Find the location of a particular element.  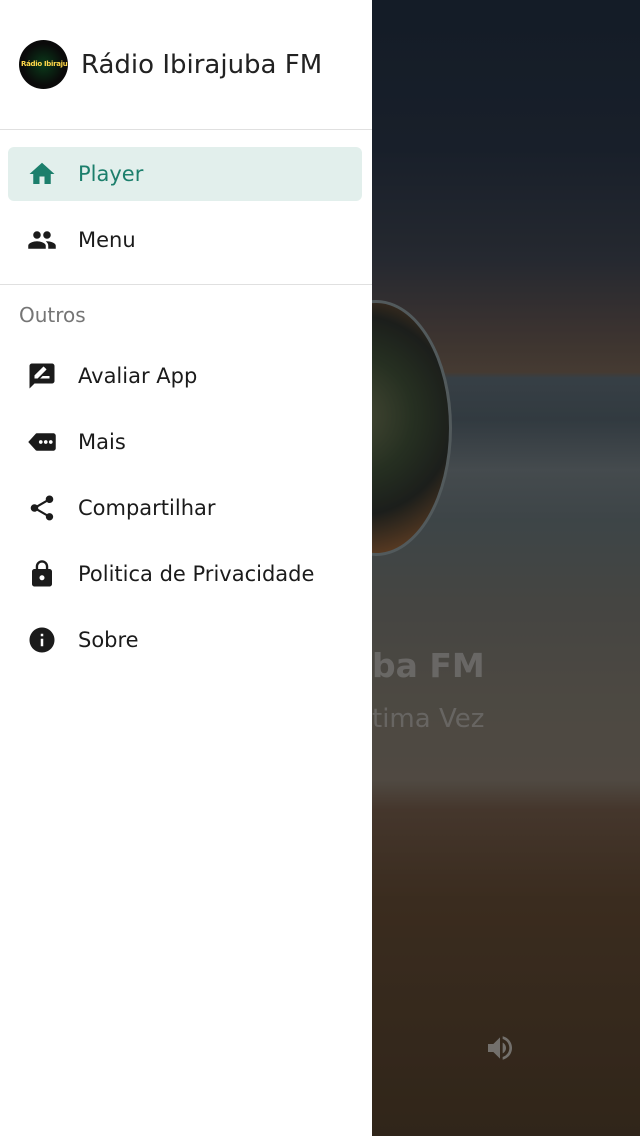

nav-item-player: Player is located at coordinates (185, 174).